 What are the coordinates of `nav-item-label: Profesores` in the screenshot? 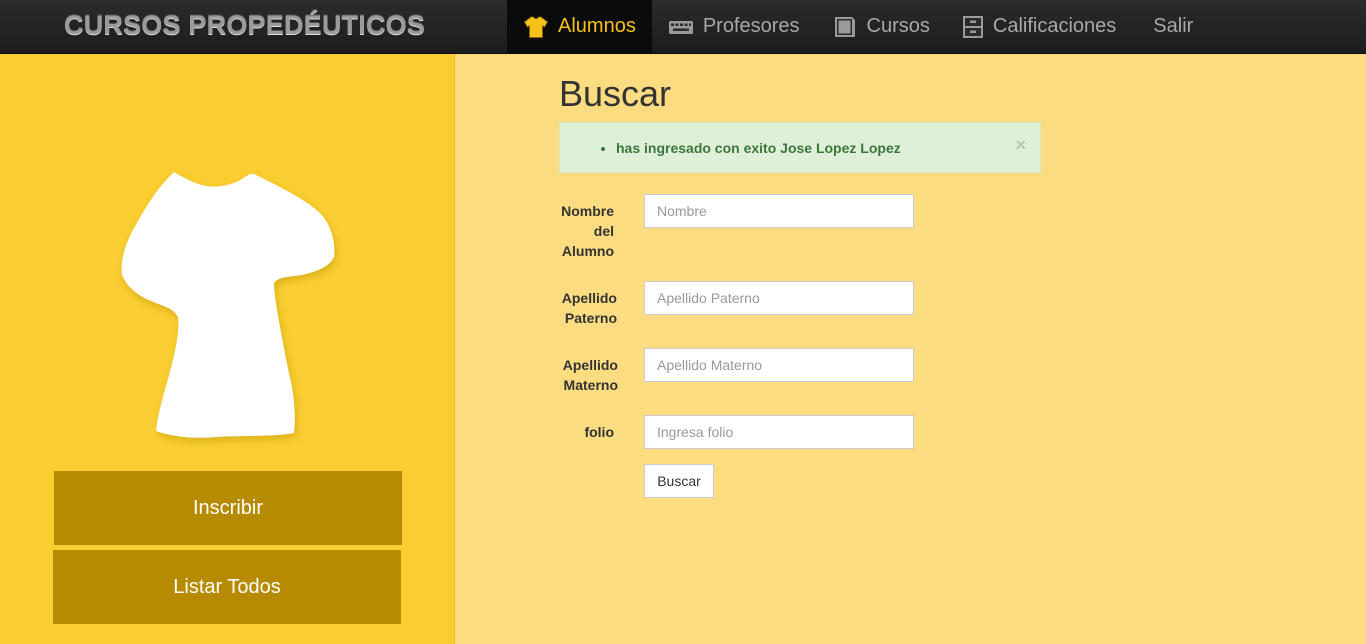 It's located at (751, 26).